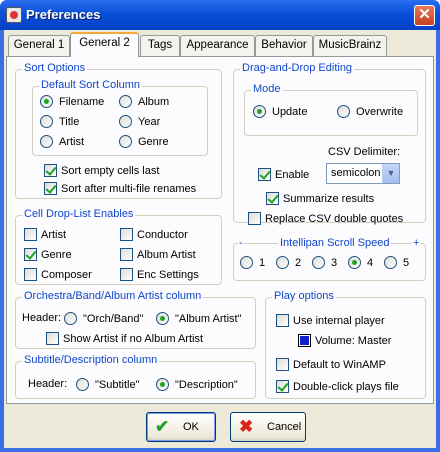 The width and height of the screenshot is (440, 452). I want to click on summarize-box, so click(272, 198).